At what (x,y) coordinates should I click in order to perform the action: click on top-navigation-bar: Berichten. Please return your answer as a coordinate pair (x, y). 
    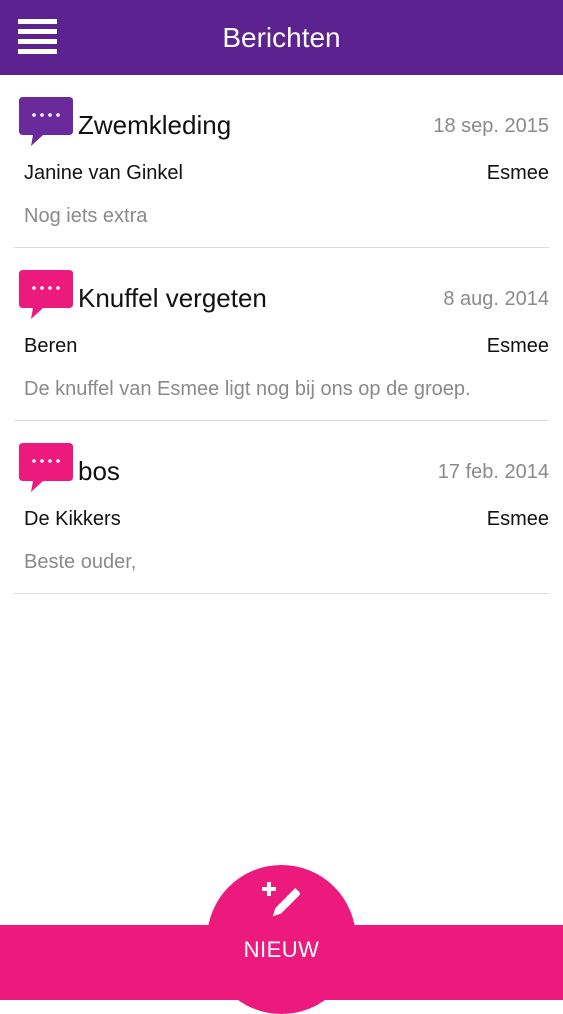
    Looking at the image, I should click on (281, 37).